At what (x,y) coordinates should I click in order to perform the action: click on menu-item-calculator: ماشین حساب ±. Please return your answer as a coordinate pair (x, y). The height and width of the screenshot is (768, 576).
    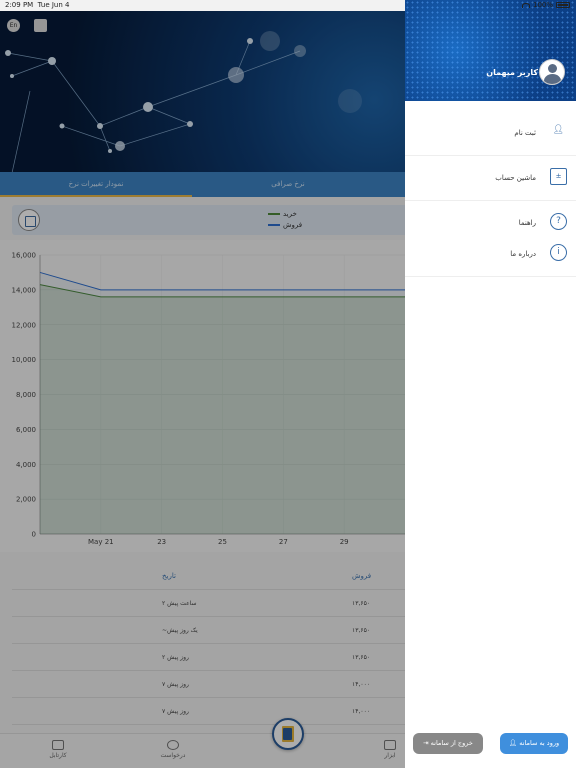
    Looking at the image, I should click on (490, 178).